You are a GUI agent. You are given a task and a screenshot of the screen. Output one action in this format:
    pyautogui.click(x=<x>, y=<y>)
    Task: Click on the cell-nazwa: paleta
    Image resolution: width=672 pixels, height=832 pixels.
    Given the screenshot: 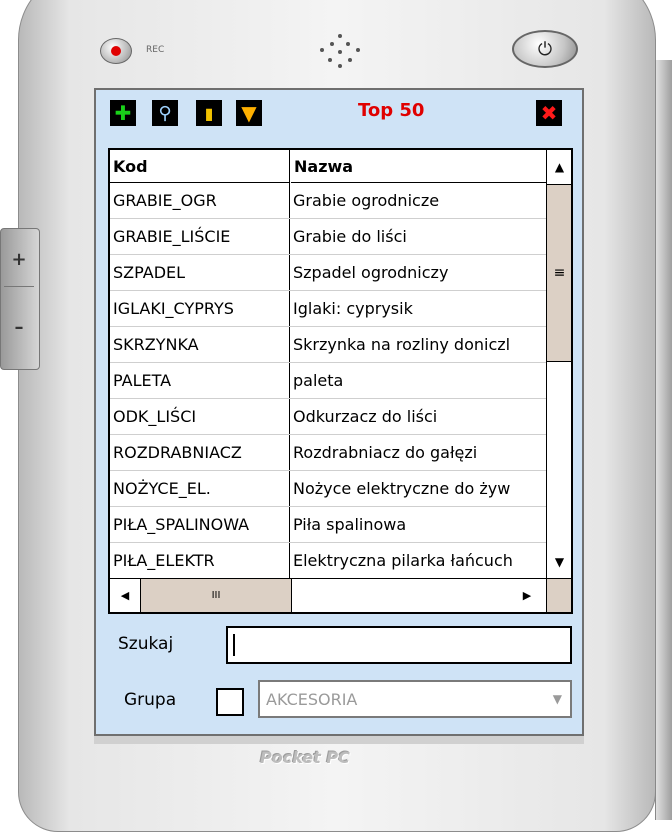 What is the action you would take?
    pyautogui.click(x=318, y=380)
    